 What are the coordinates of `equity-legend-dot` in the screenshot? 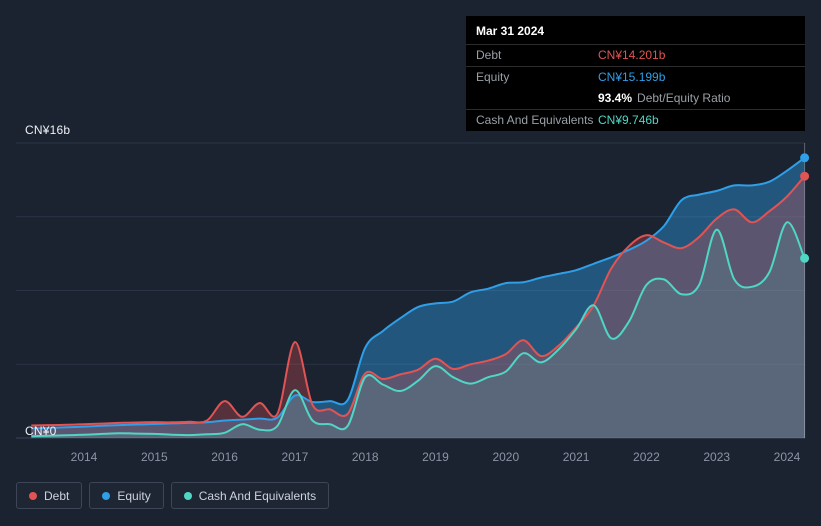 It's located at (106, 495).